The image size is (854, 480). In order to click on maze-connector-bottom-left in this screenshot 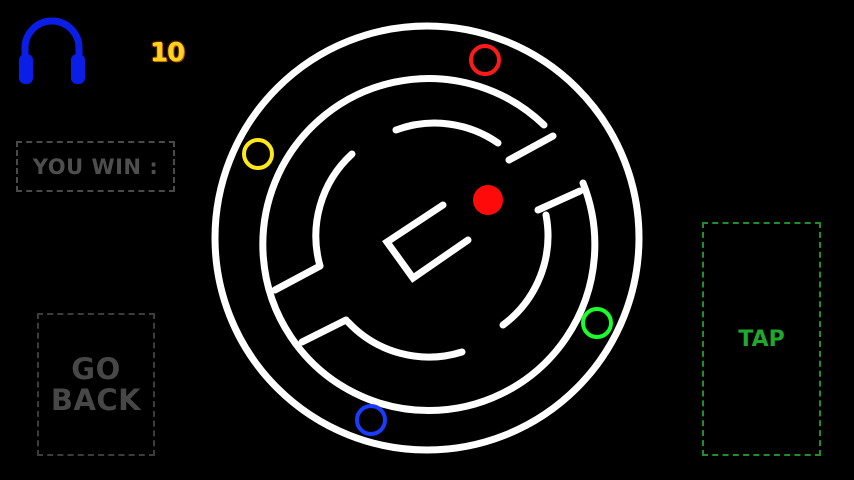, I will do `click(324, 331)`.